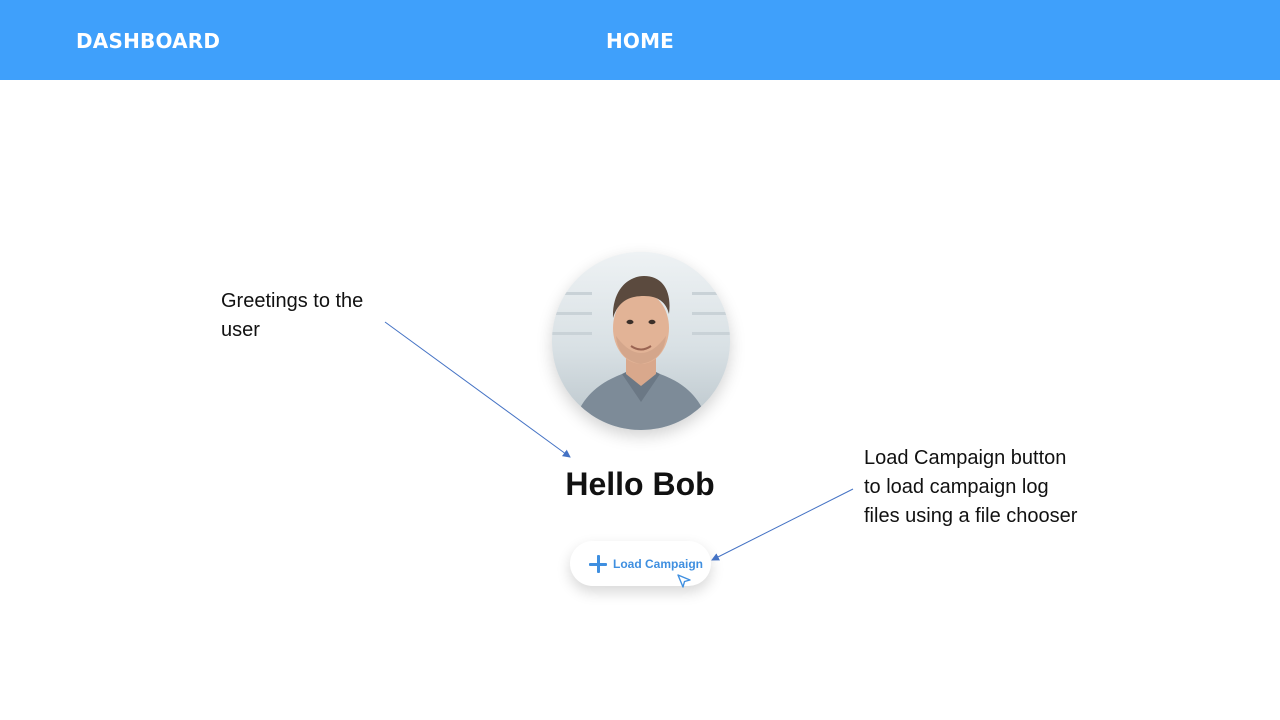 This screenshot has width=1280, height=720. What do you see at coordinates (619, 441) in the screenshot?
I see `annotation-arrows` at bounding box center [619, 441].